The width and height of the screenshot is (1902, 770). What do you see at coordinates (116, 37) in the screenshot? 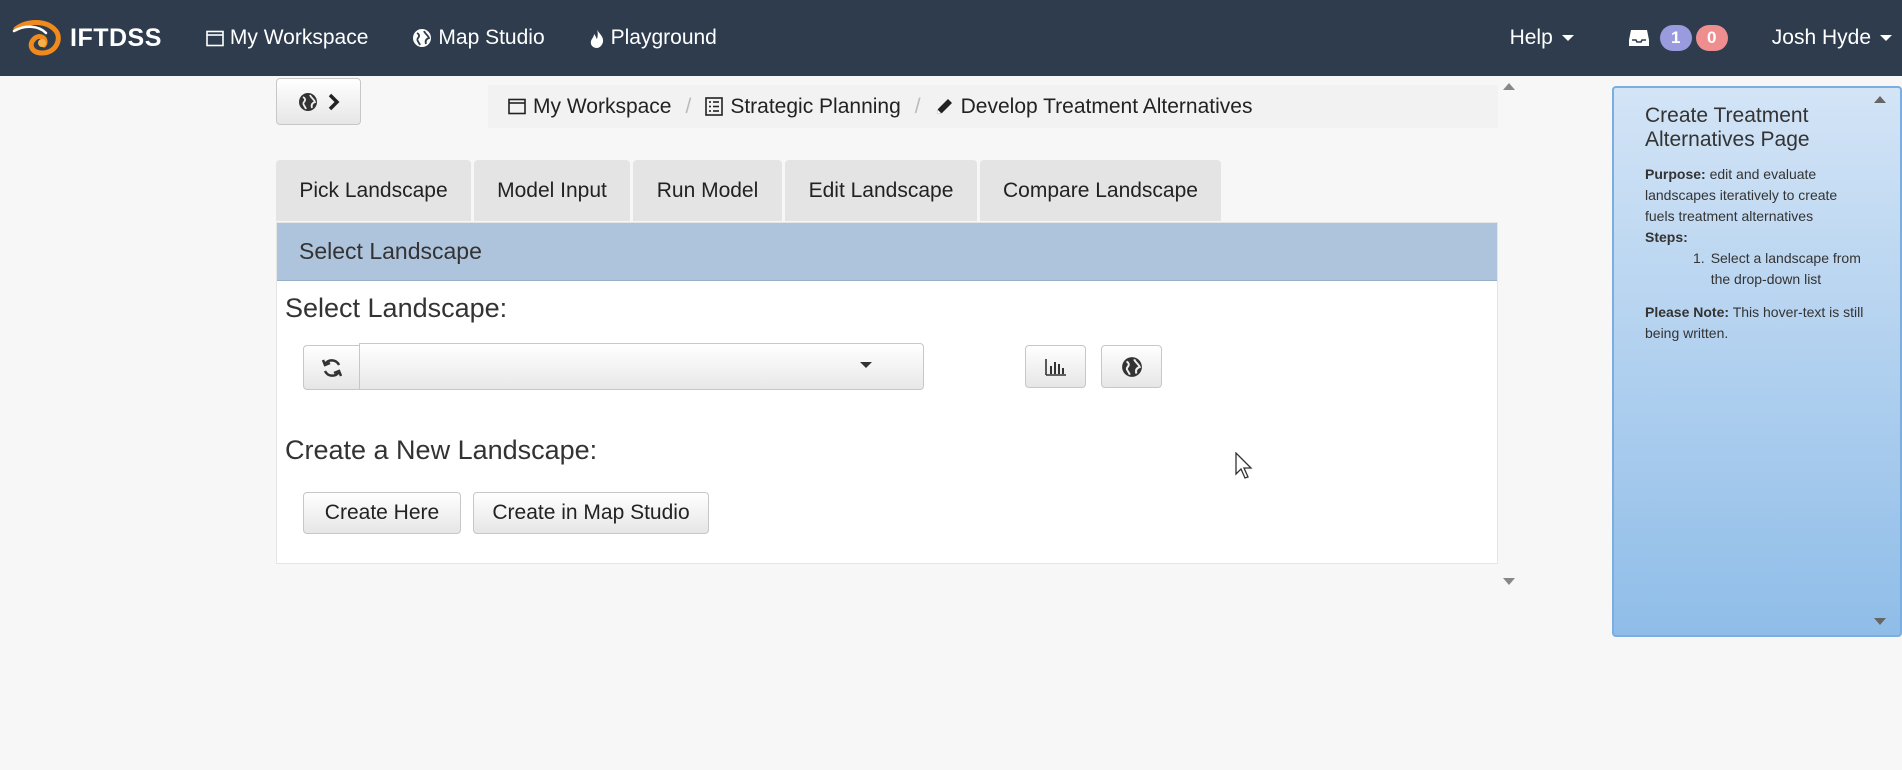
I see `brand-name: IFTDSS` at bounding box center [116, 37].